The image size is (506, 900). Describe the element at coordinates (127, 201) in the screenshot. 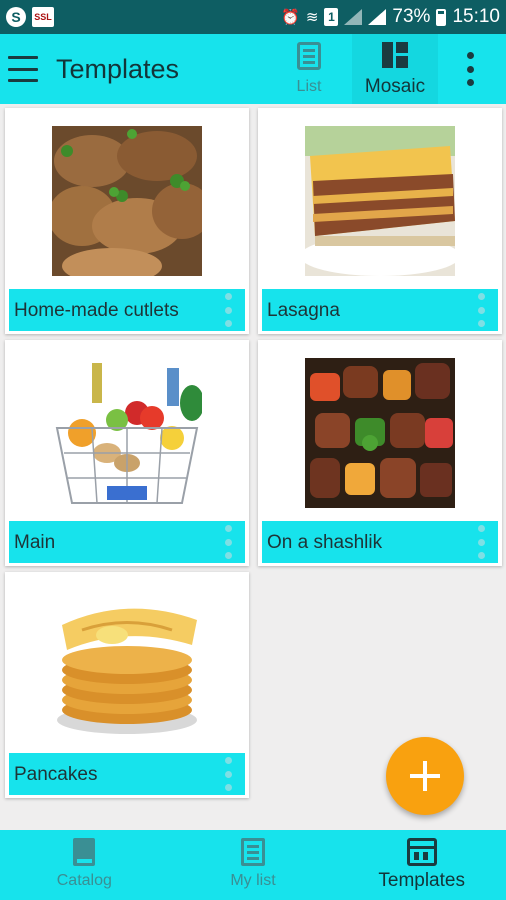

I see `cutlets-image` at that location.